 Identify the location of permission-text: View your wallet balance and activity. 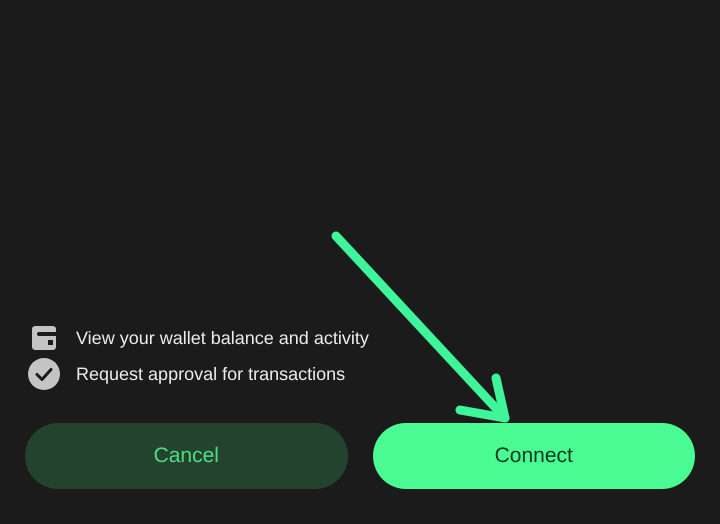
(222, 338).